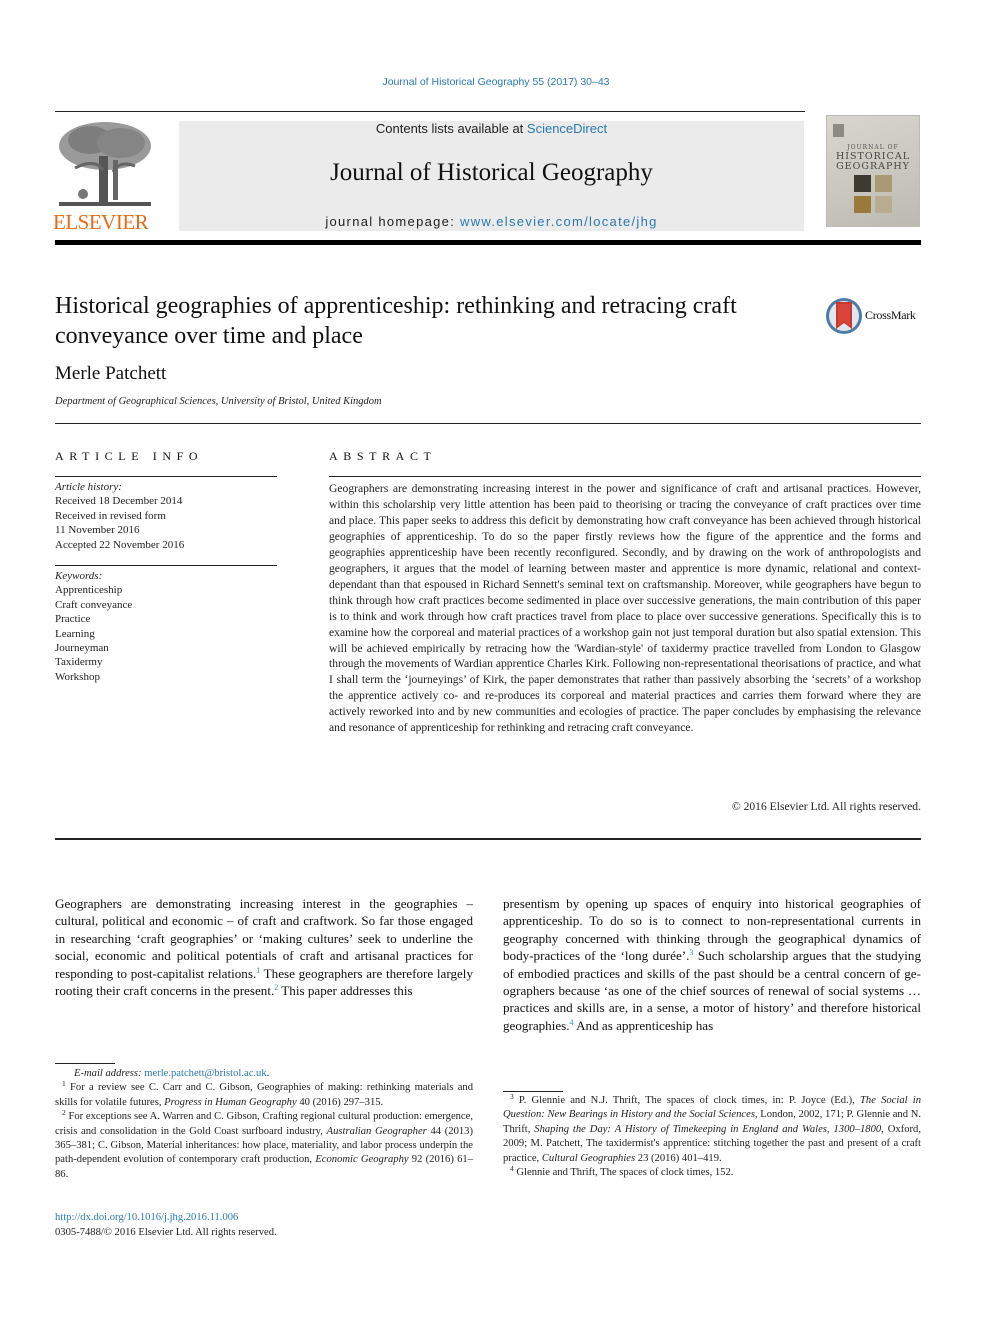  I want to click on cover-emblem-icon, so click(838, 130).